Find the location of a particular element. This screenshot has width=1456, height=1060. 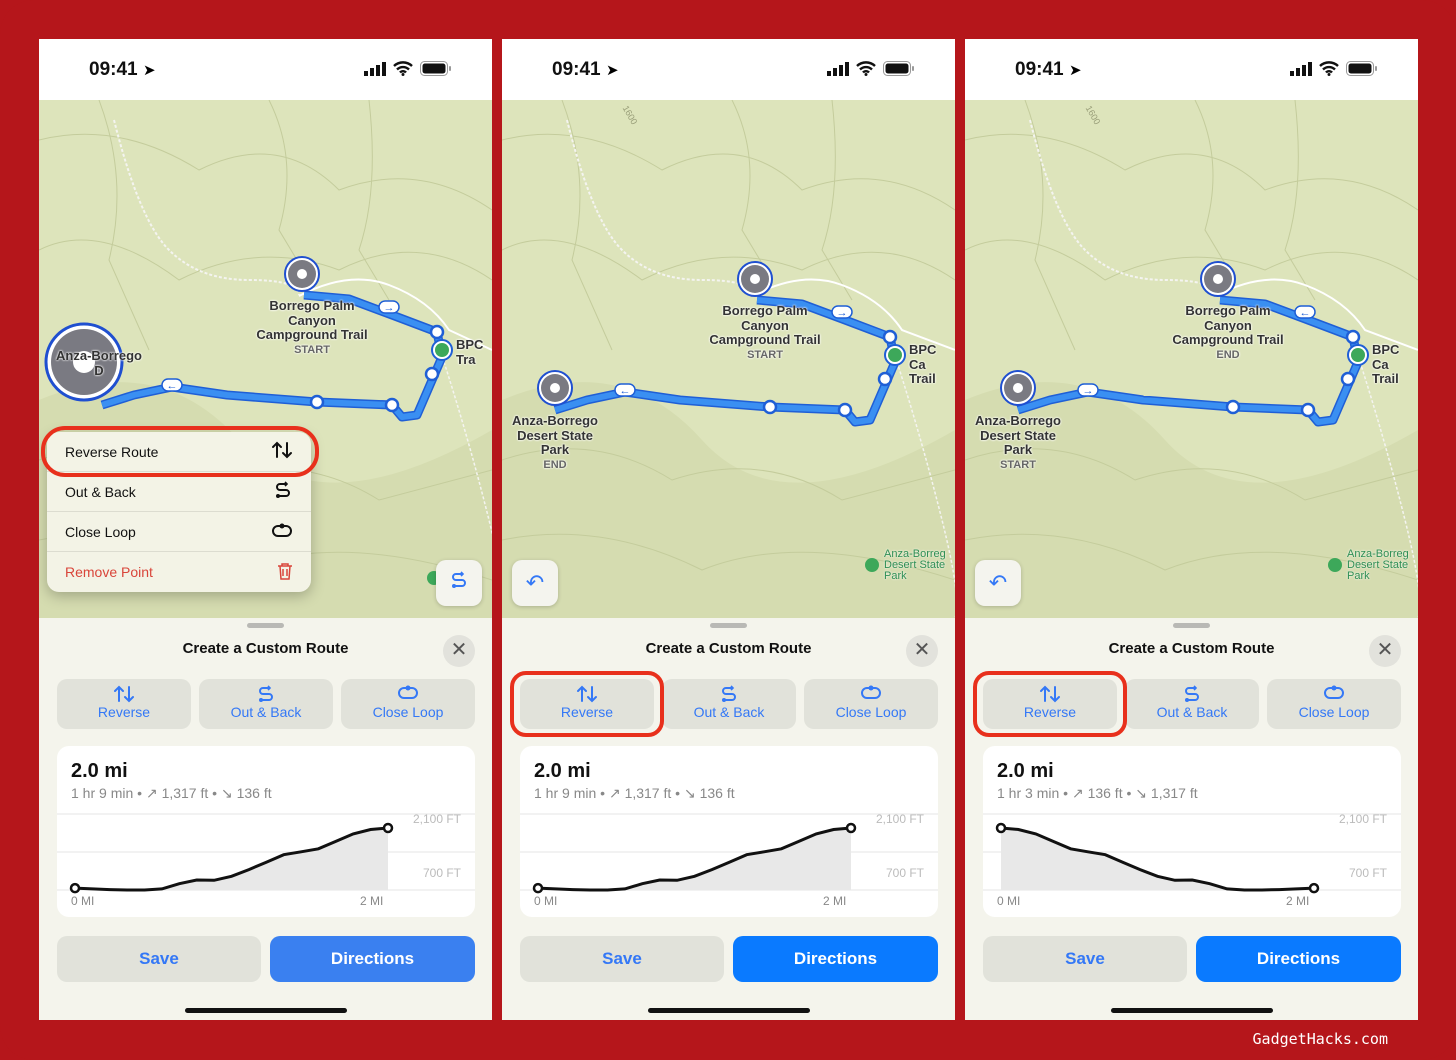

undo-icon: ↶ is located at coordinates (535, 582).